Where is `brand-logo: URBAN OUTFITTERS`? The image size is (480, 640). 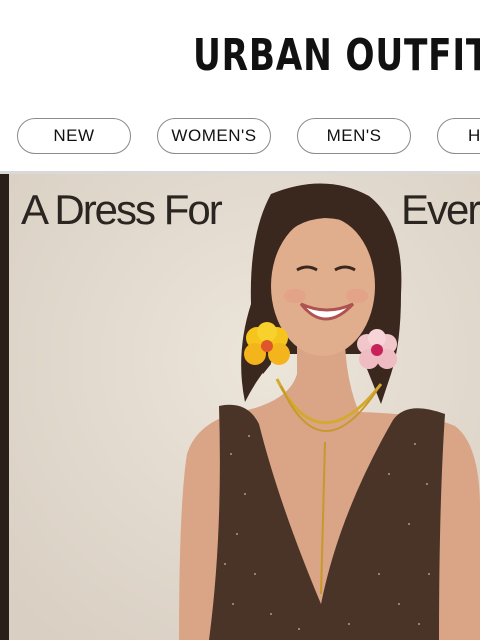 brand-logo: URBAN OUTFITTERS is located at coordinates (336, 55).